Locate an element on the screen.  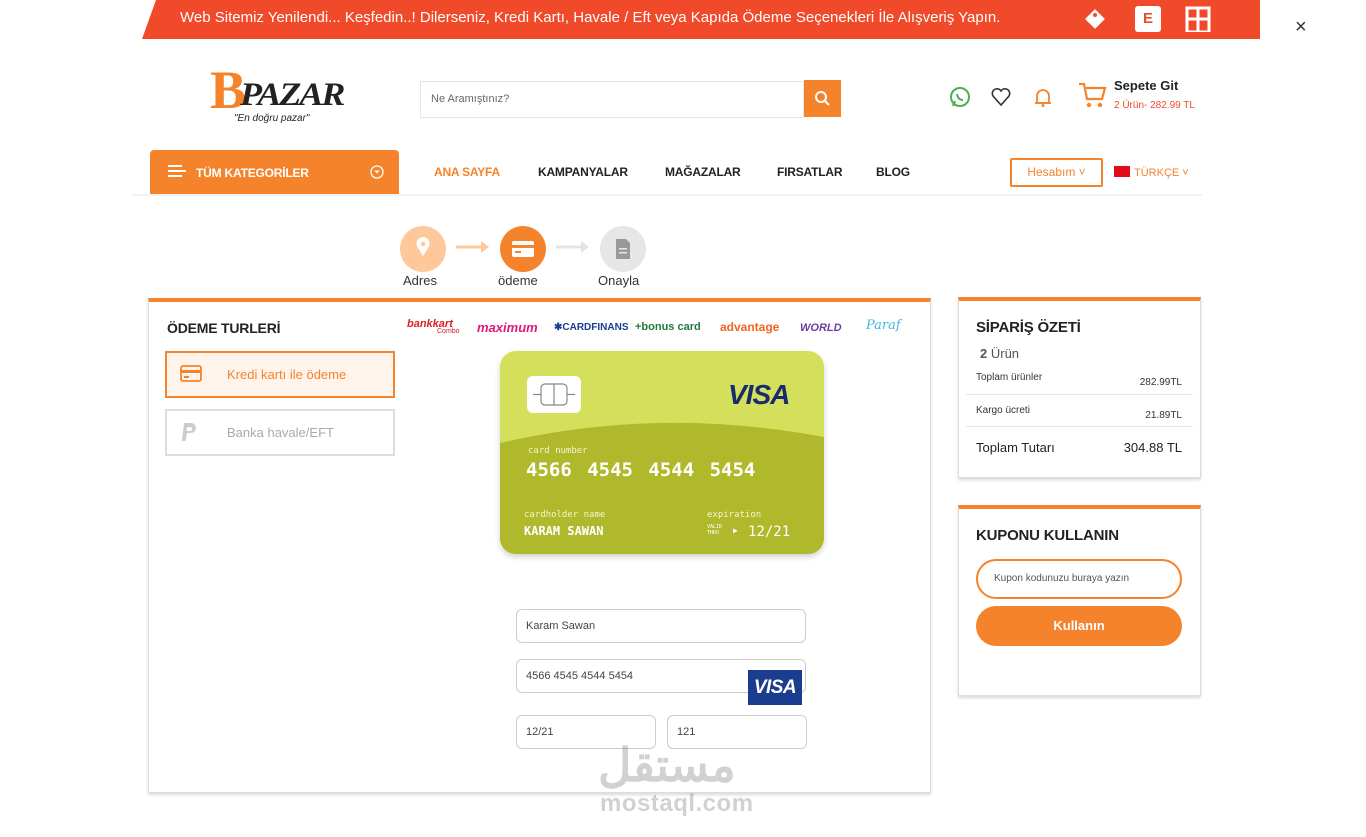
nav-campaigns: KAMPANYALAR is located at coordinates (583, 172).